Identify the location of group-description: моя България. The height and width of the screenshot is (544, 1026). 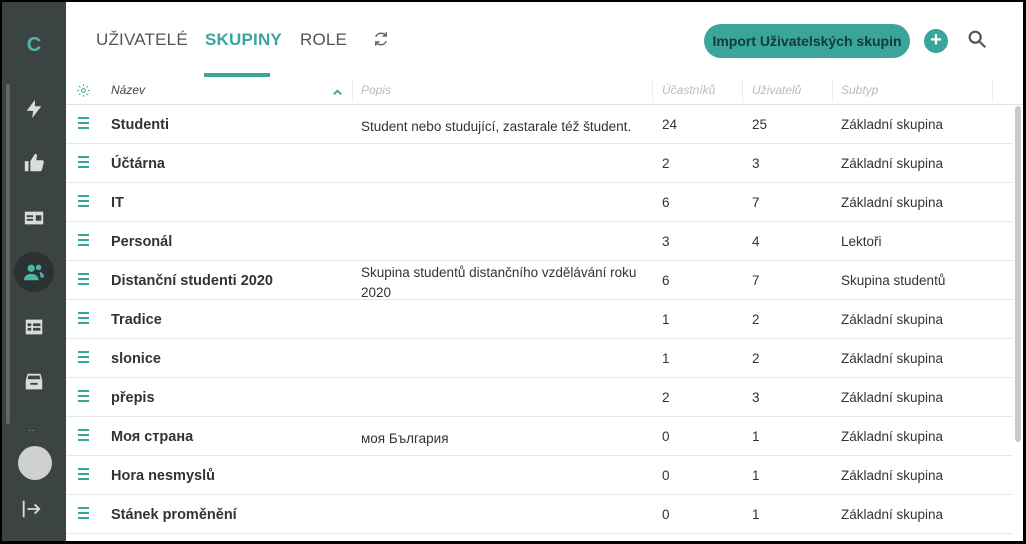
(405, 438).